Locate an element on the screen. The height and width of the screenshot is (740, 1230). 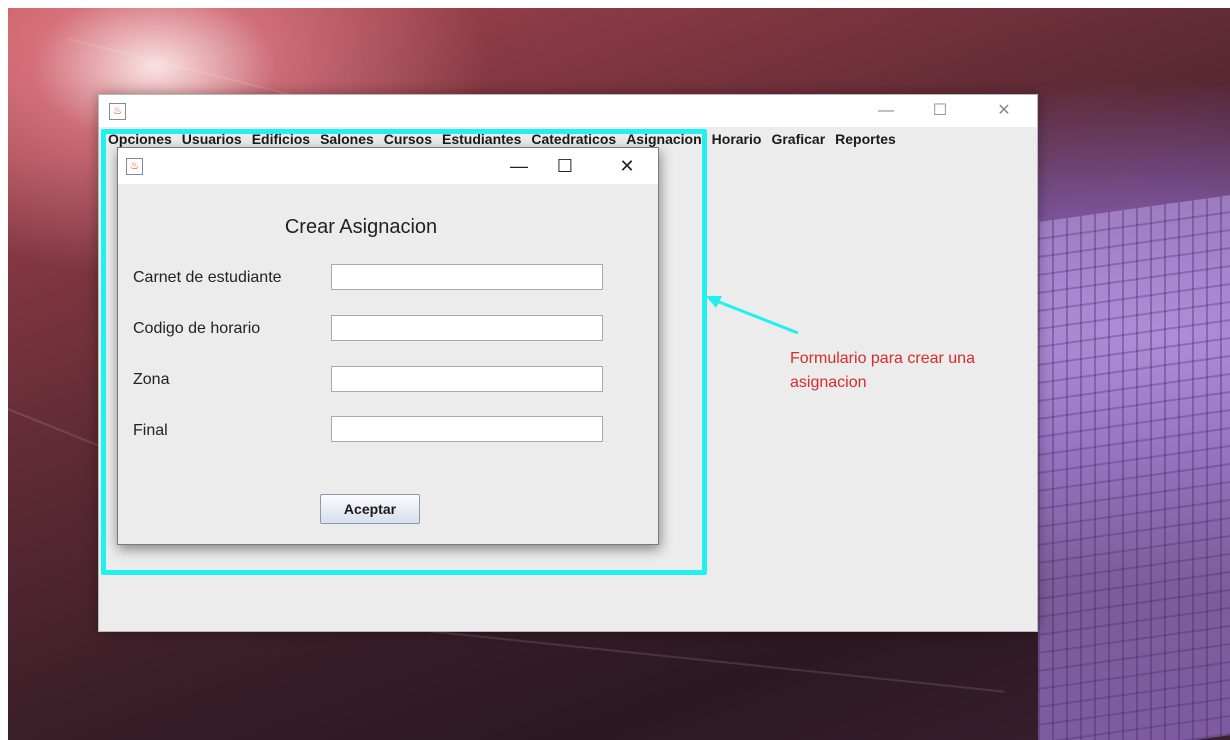
codigo-horario-input is located at coordinates (467, 328).